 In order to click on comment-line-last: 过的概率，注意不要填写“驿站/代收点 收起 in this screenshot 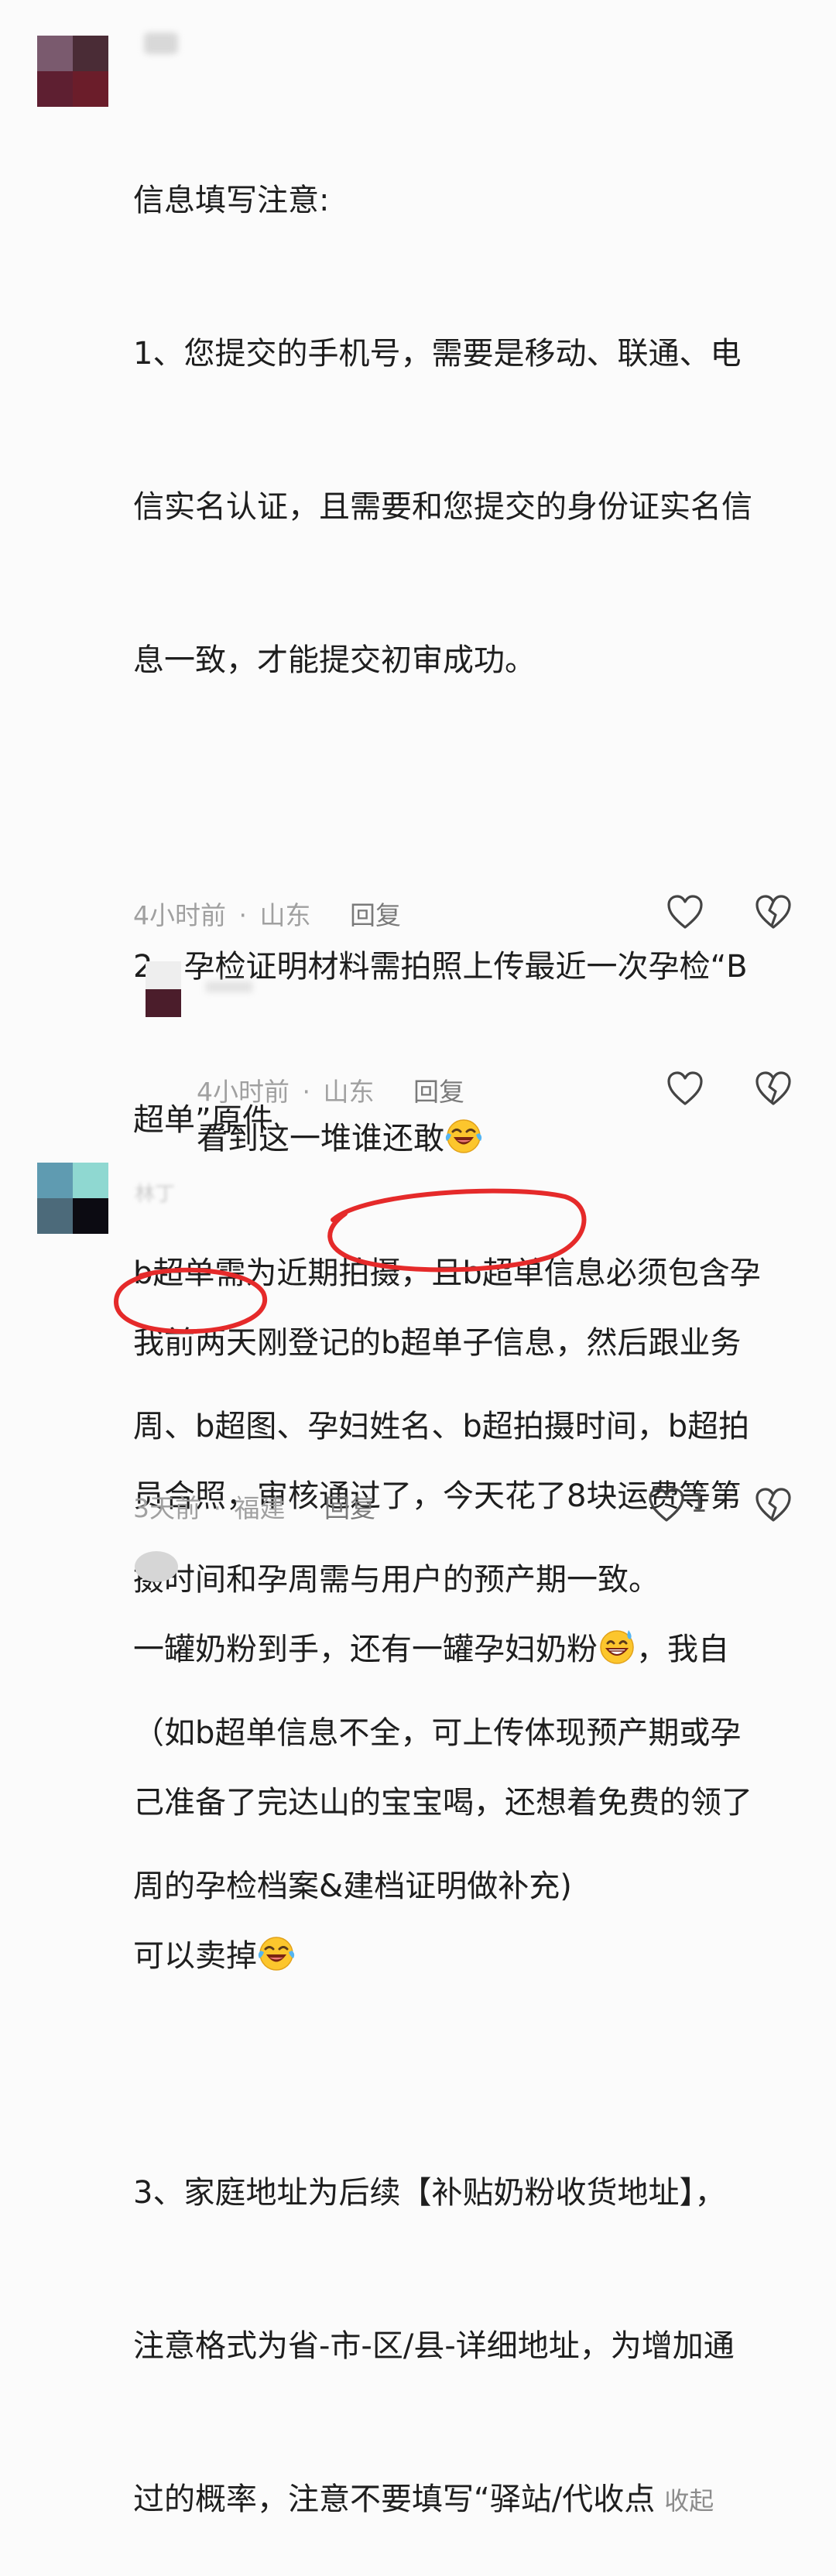, I will do `click(474, 2499)`.